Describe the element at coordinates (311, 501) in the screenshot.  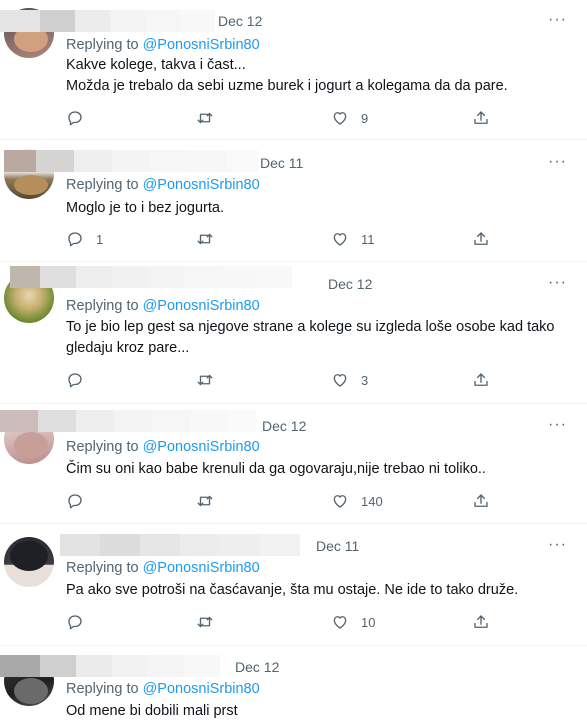
I see `tweet-actions: 140` at that location.